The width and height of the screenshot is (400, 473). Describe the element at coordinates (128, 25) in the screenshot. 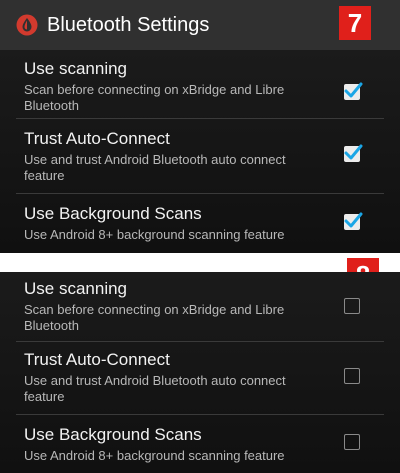

I see `page-title: Bluetooth Settings` at that location.